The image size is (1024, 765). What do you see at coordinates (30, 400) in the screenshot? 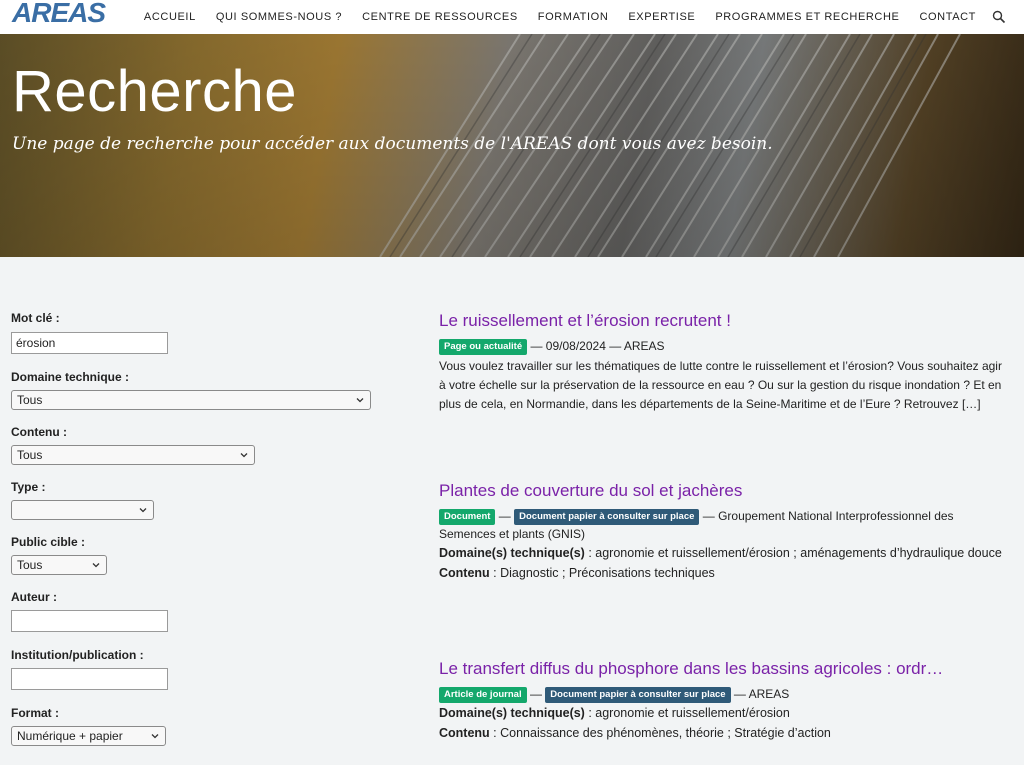
I see `domaine-select-value: Tous` at bounding box center [30, 400].